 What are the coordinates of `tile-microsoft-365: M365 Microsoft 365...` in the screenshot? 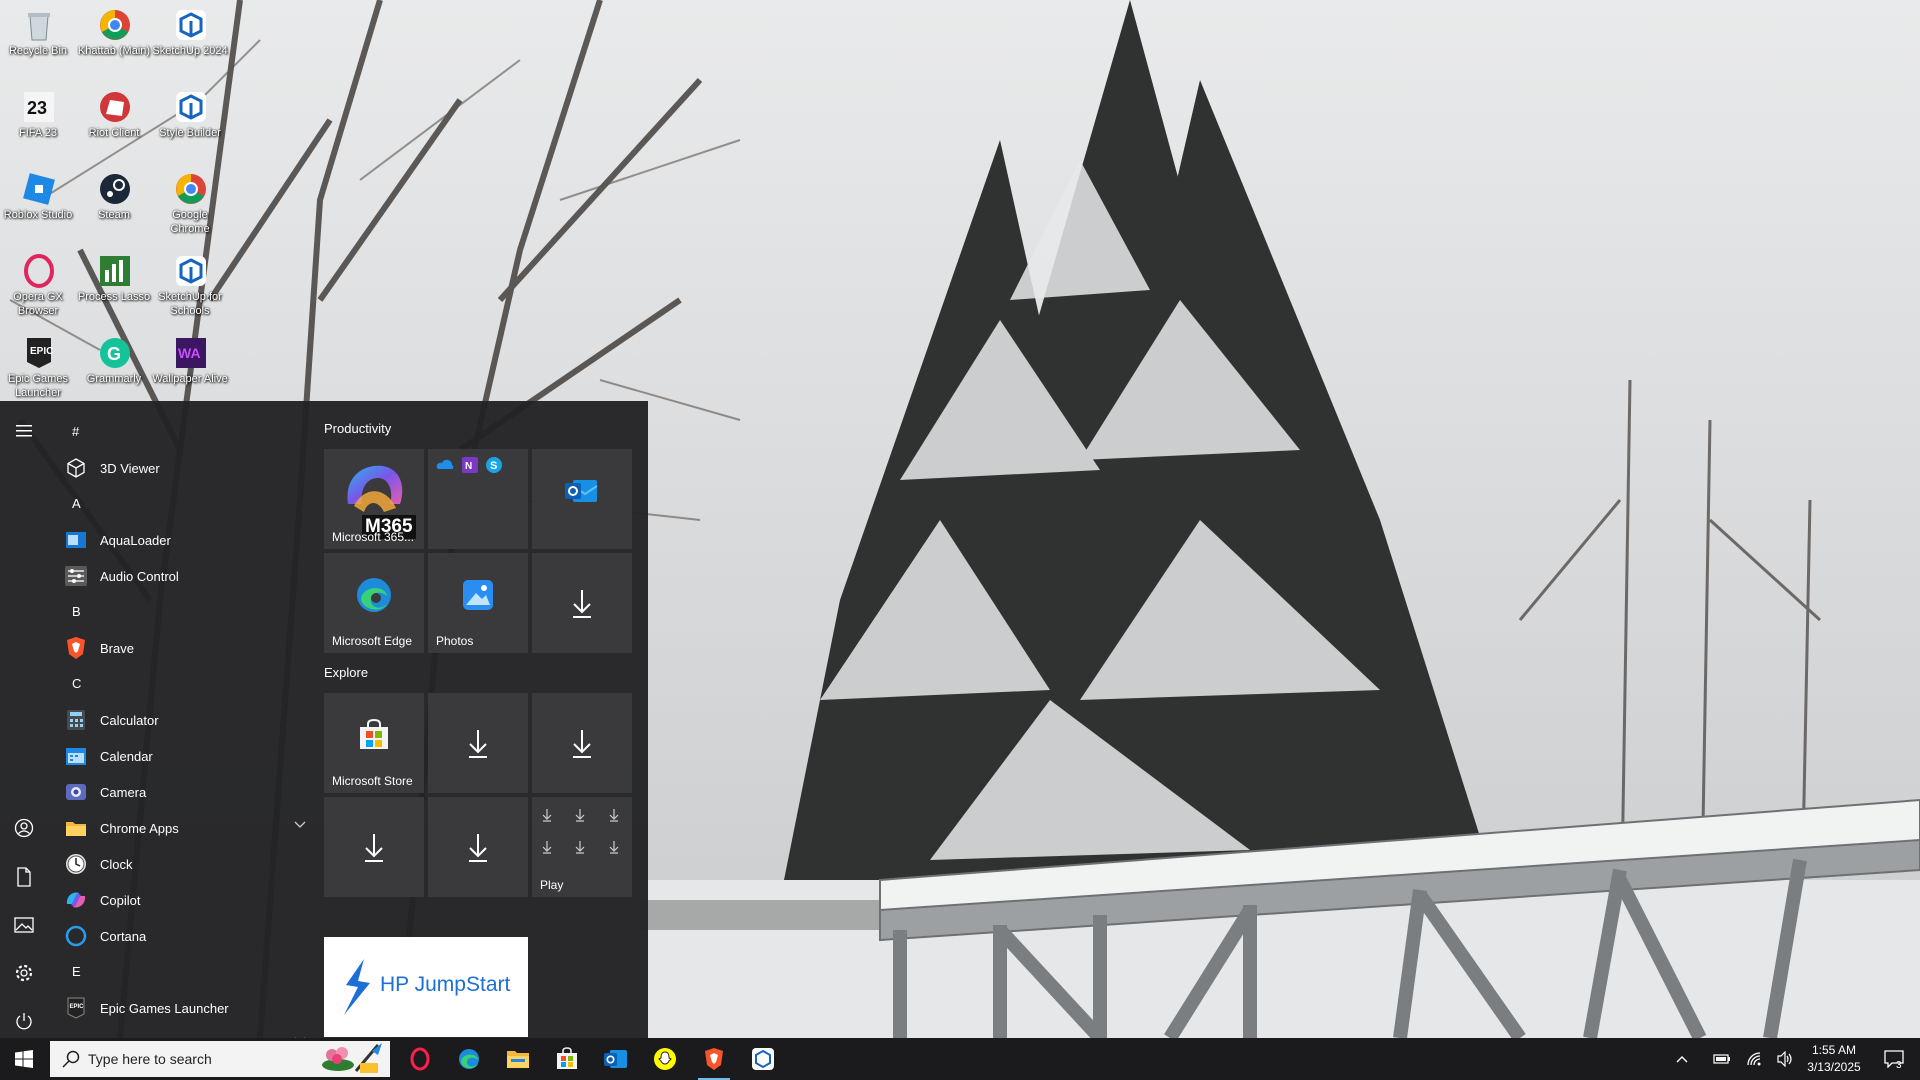 It's located at (374, 499).